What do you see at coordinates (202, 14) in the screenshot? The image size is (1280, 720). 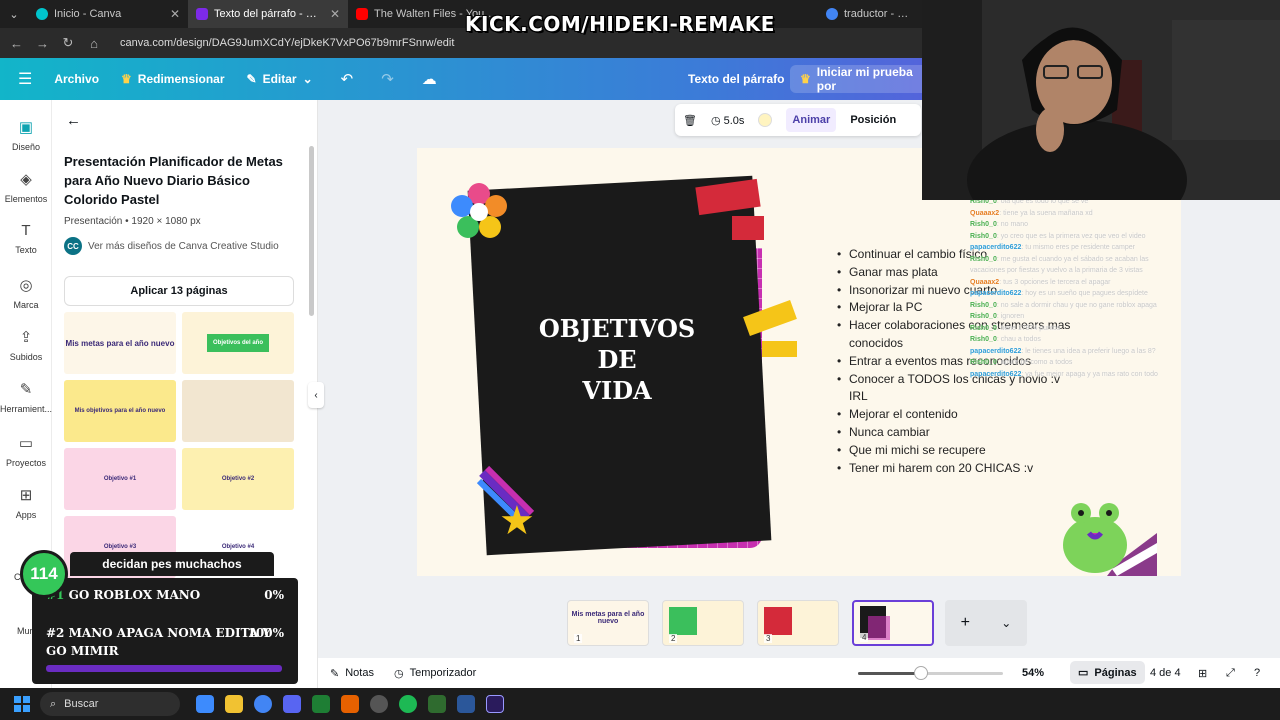 I see `canva-favicon-icon` at bounding box center [202, 14].